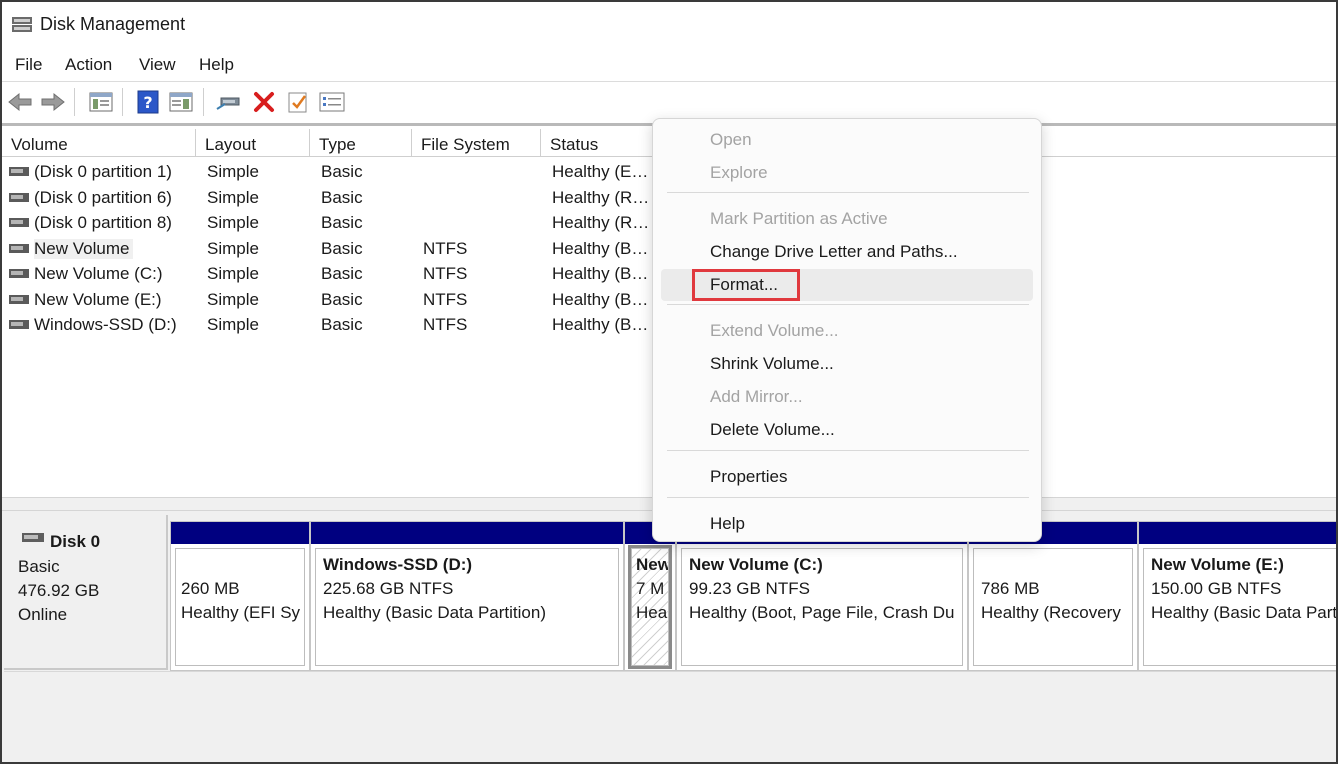 This screenshot has height=764, width=1338. What do you see at coordinates (43, 614) in the screenshot?
I see `disk-state: Online` at bounding box center [43, 614].